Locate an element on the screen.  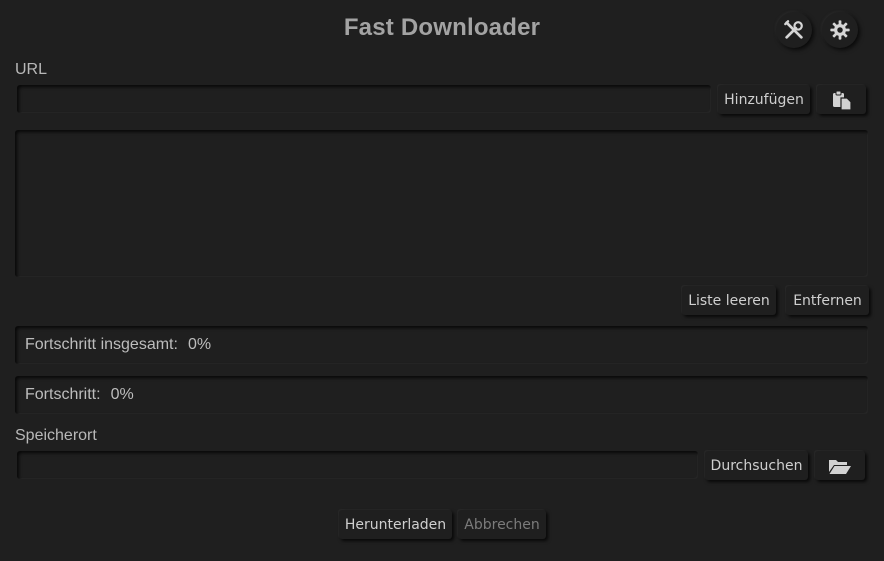
total-progress-value: 0% is located at coordinates (199, 344).